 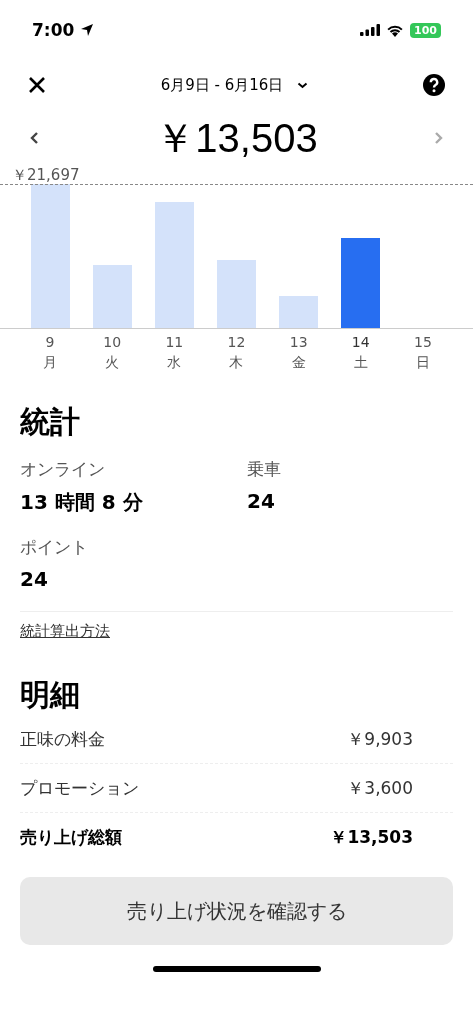 What do you see at coordinates (425, 30) in the screenshot?
I see `battery-indicator: 100` at bounding box center [425, 30].